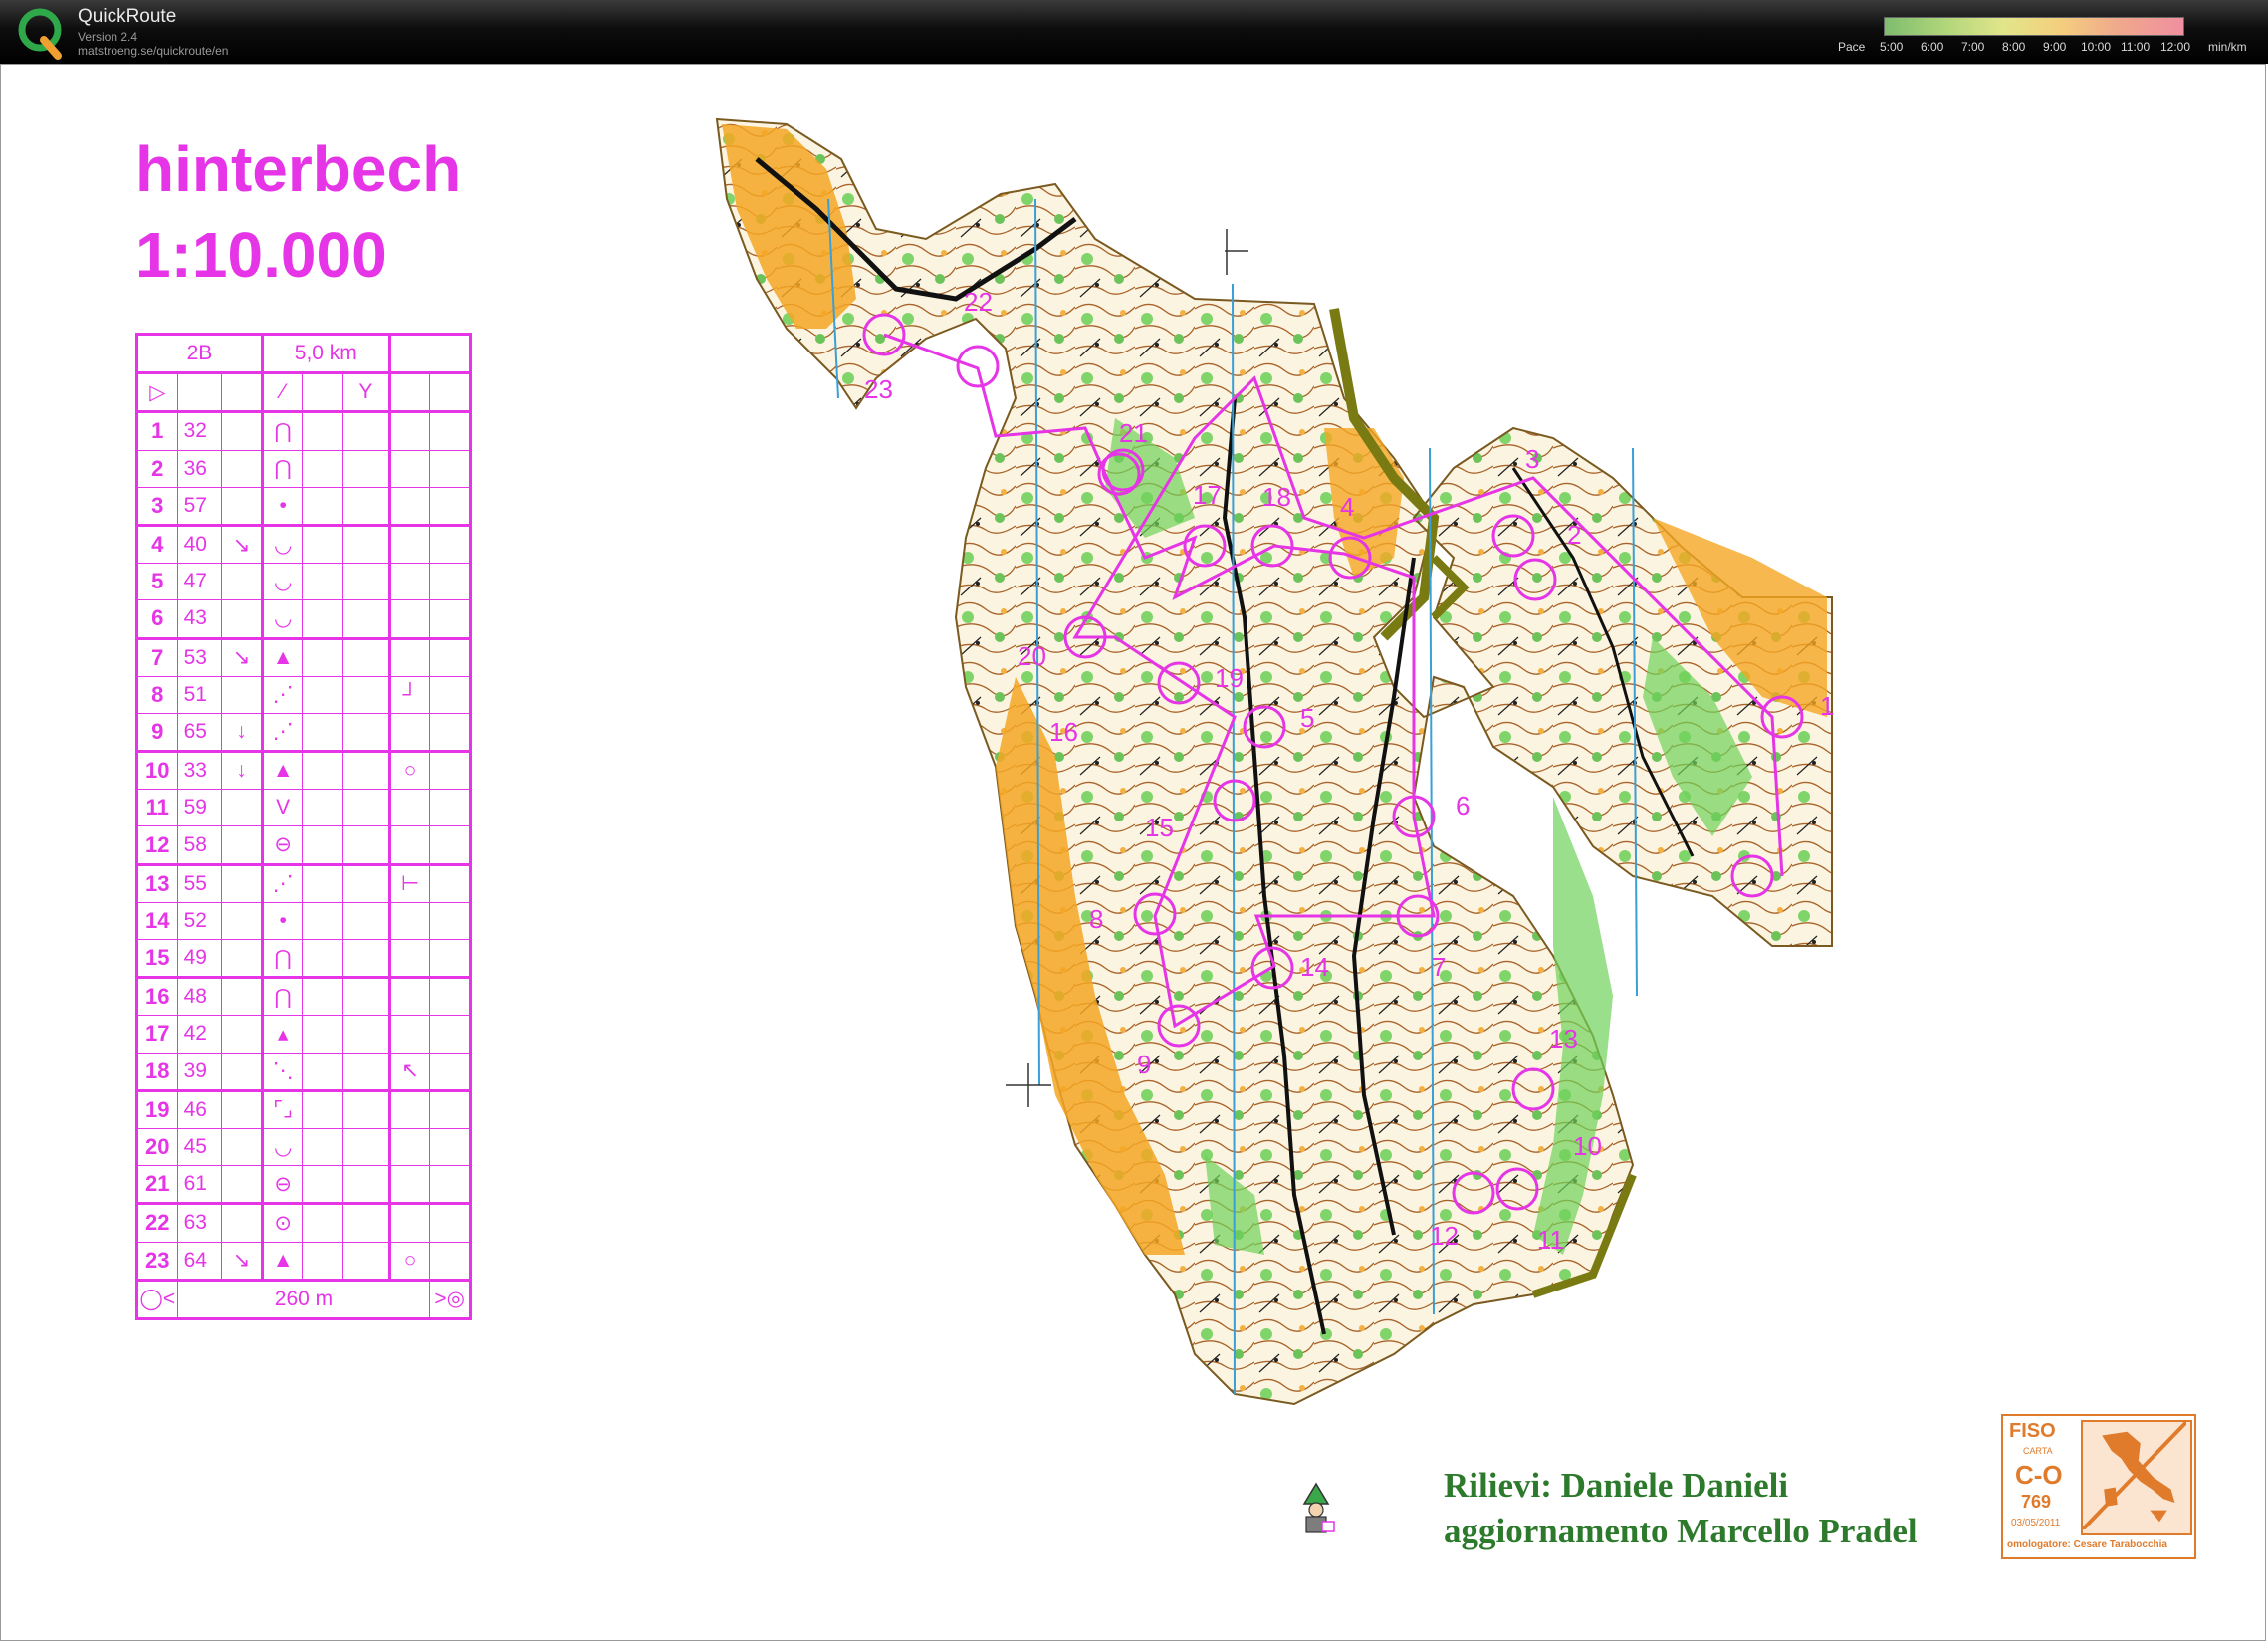 The image size is (2268, 1643). What do you see at coordinates (157, 1185) in the screenshot?
I see `cd-control-number: 21` at bounding box center [157, 1185].